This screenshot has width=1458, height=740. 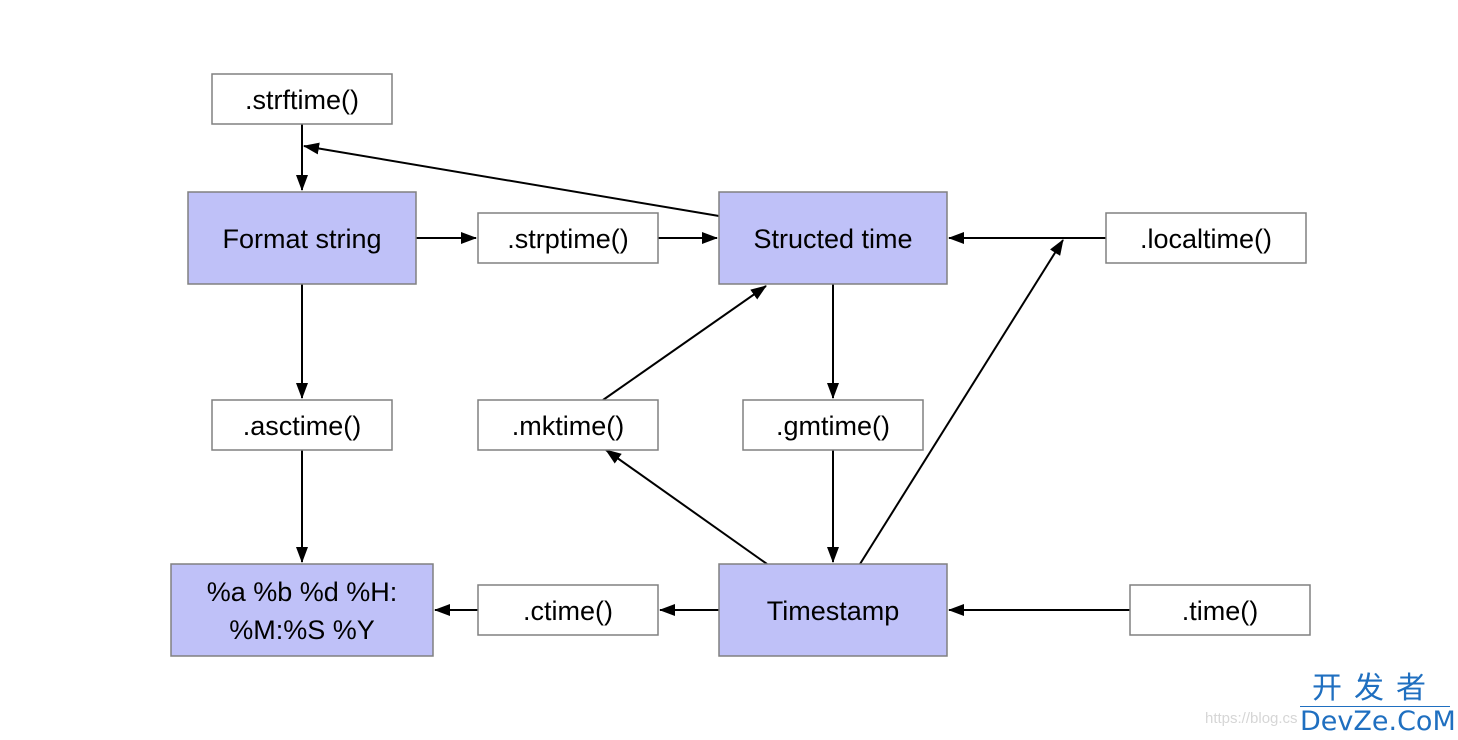 I want to click on node-label: .time(), so click(x=1220, y=611).